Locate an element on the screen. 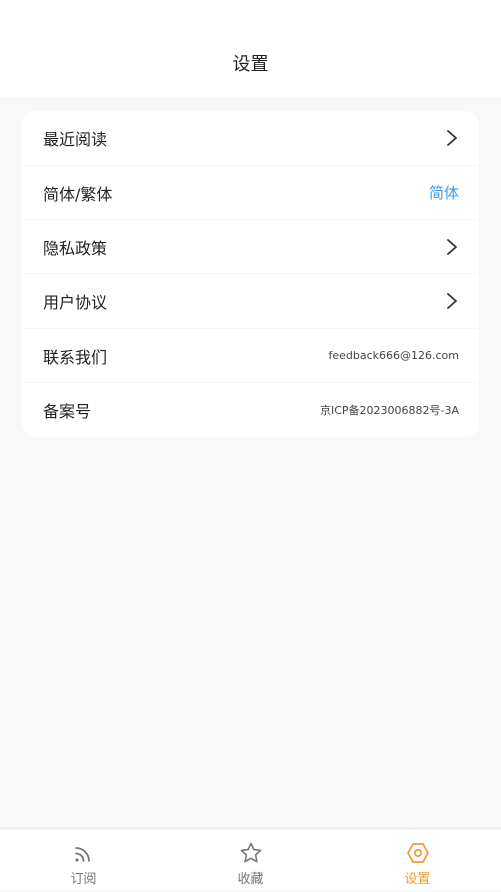 The image size is (501, 892). bottom-tab-bar: 订阅 收藏 设置 is located at coordinates (250, 859).